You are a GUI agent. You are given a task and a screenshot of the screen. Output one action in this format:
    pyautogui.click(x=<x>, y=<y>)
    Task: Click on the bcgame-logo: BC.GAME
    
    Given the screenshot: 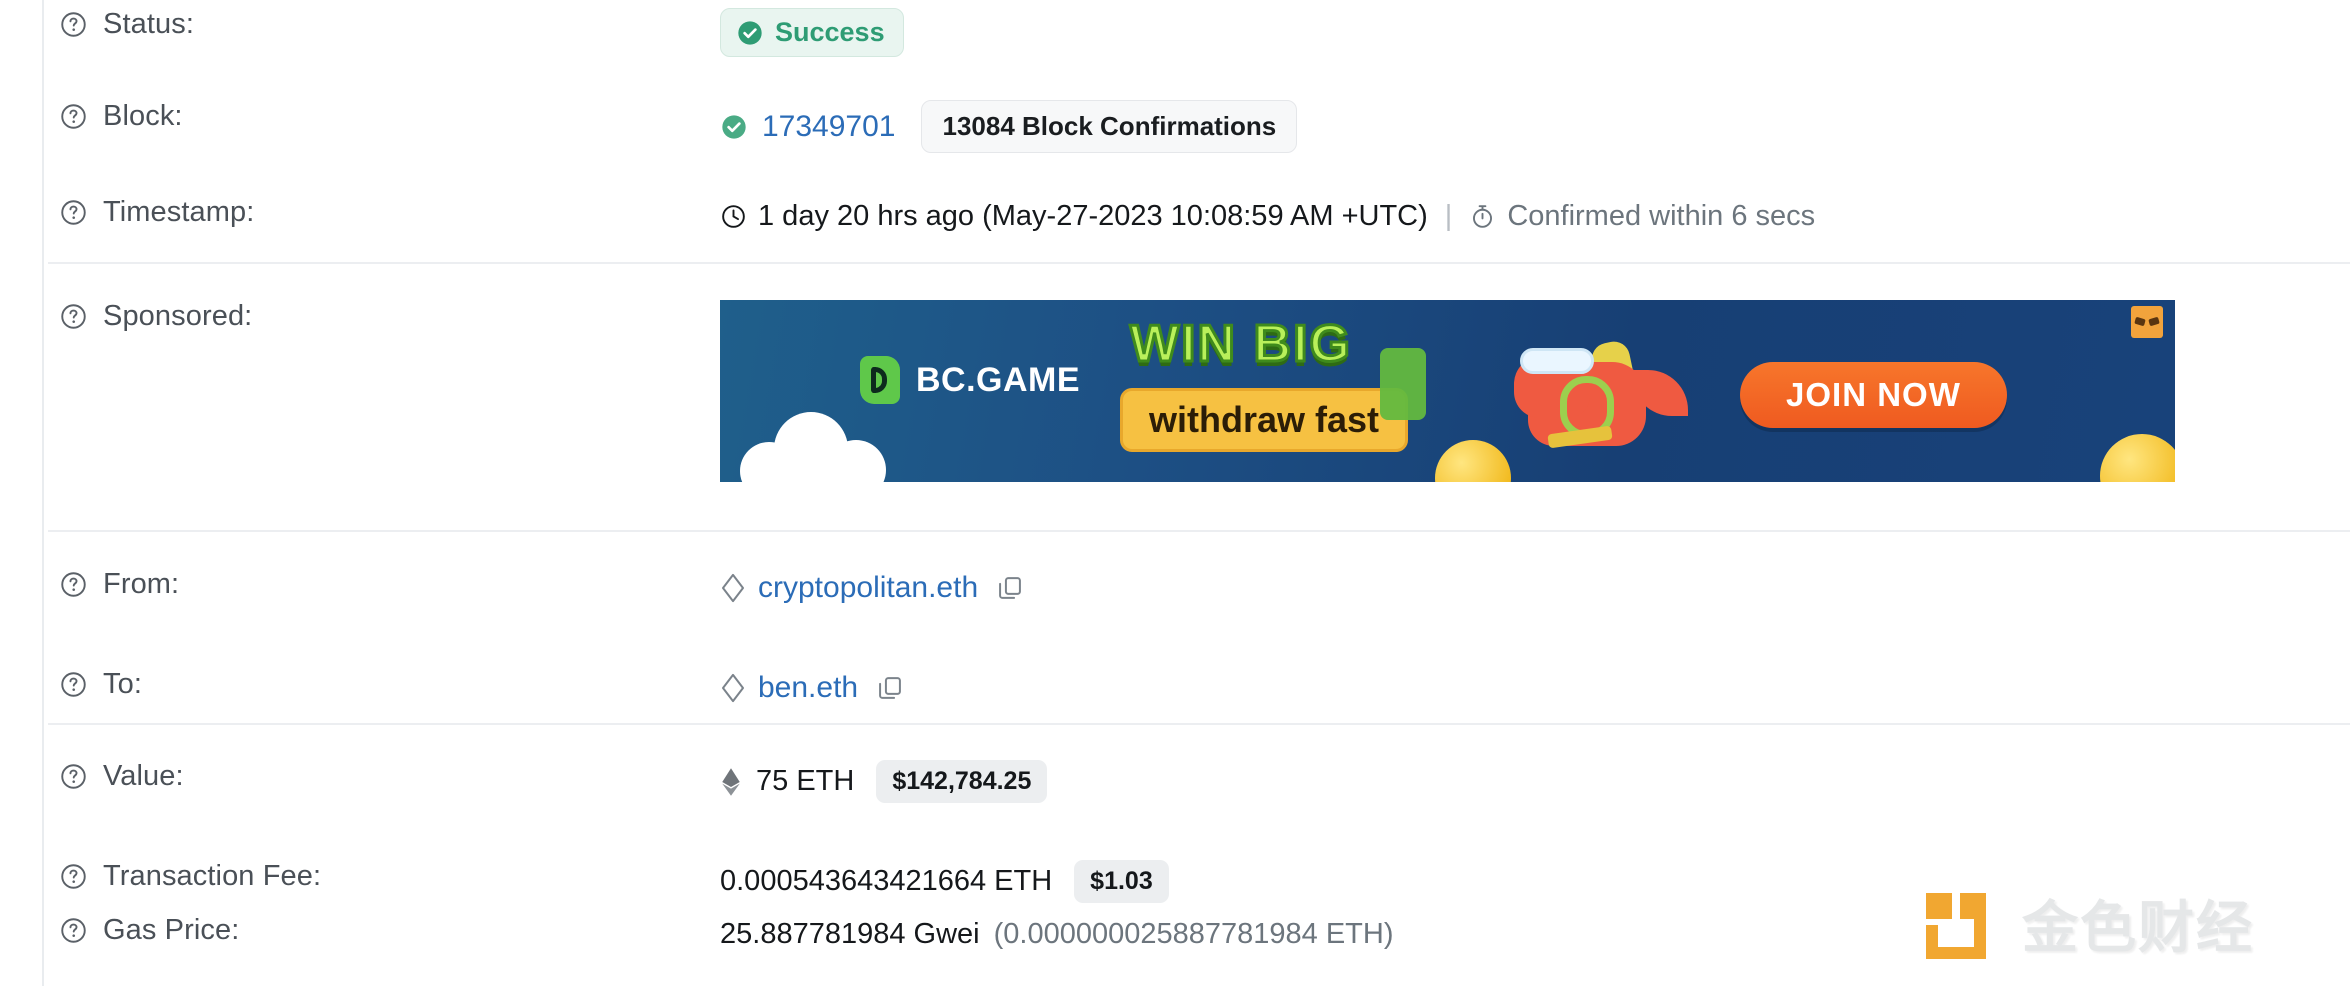 What is the action you would take?
    pyautogui.click(x=970, y=380)
    